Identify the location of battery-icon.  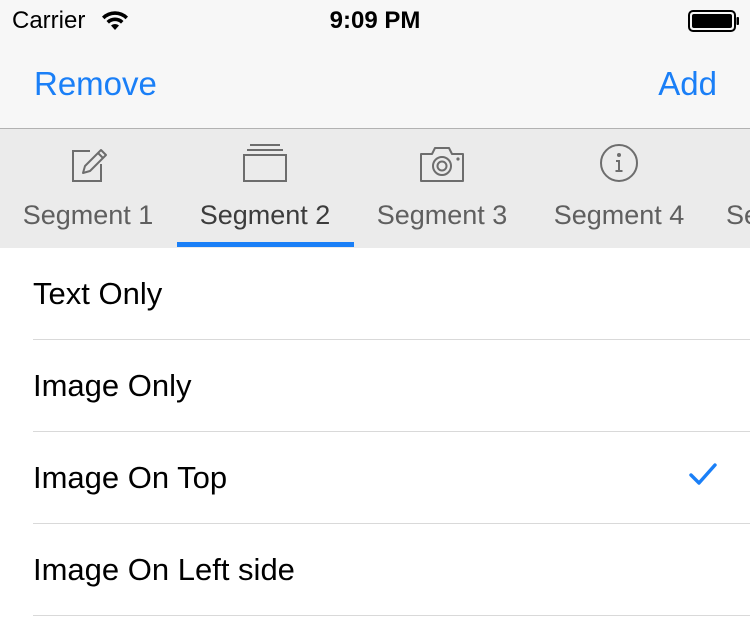
(713, 21).